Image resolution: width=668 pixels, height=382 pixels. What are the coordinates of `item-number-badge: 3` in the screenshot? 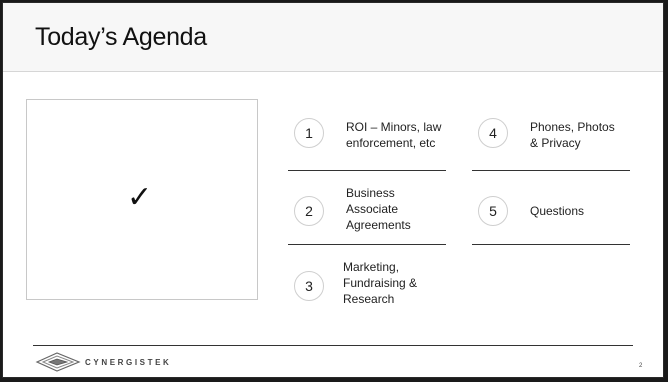 It's located at (309, 286).